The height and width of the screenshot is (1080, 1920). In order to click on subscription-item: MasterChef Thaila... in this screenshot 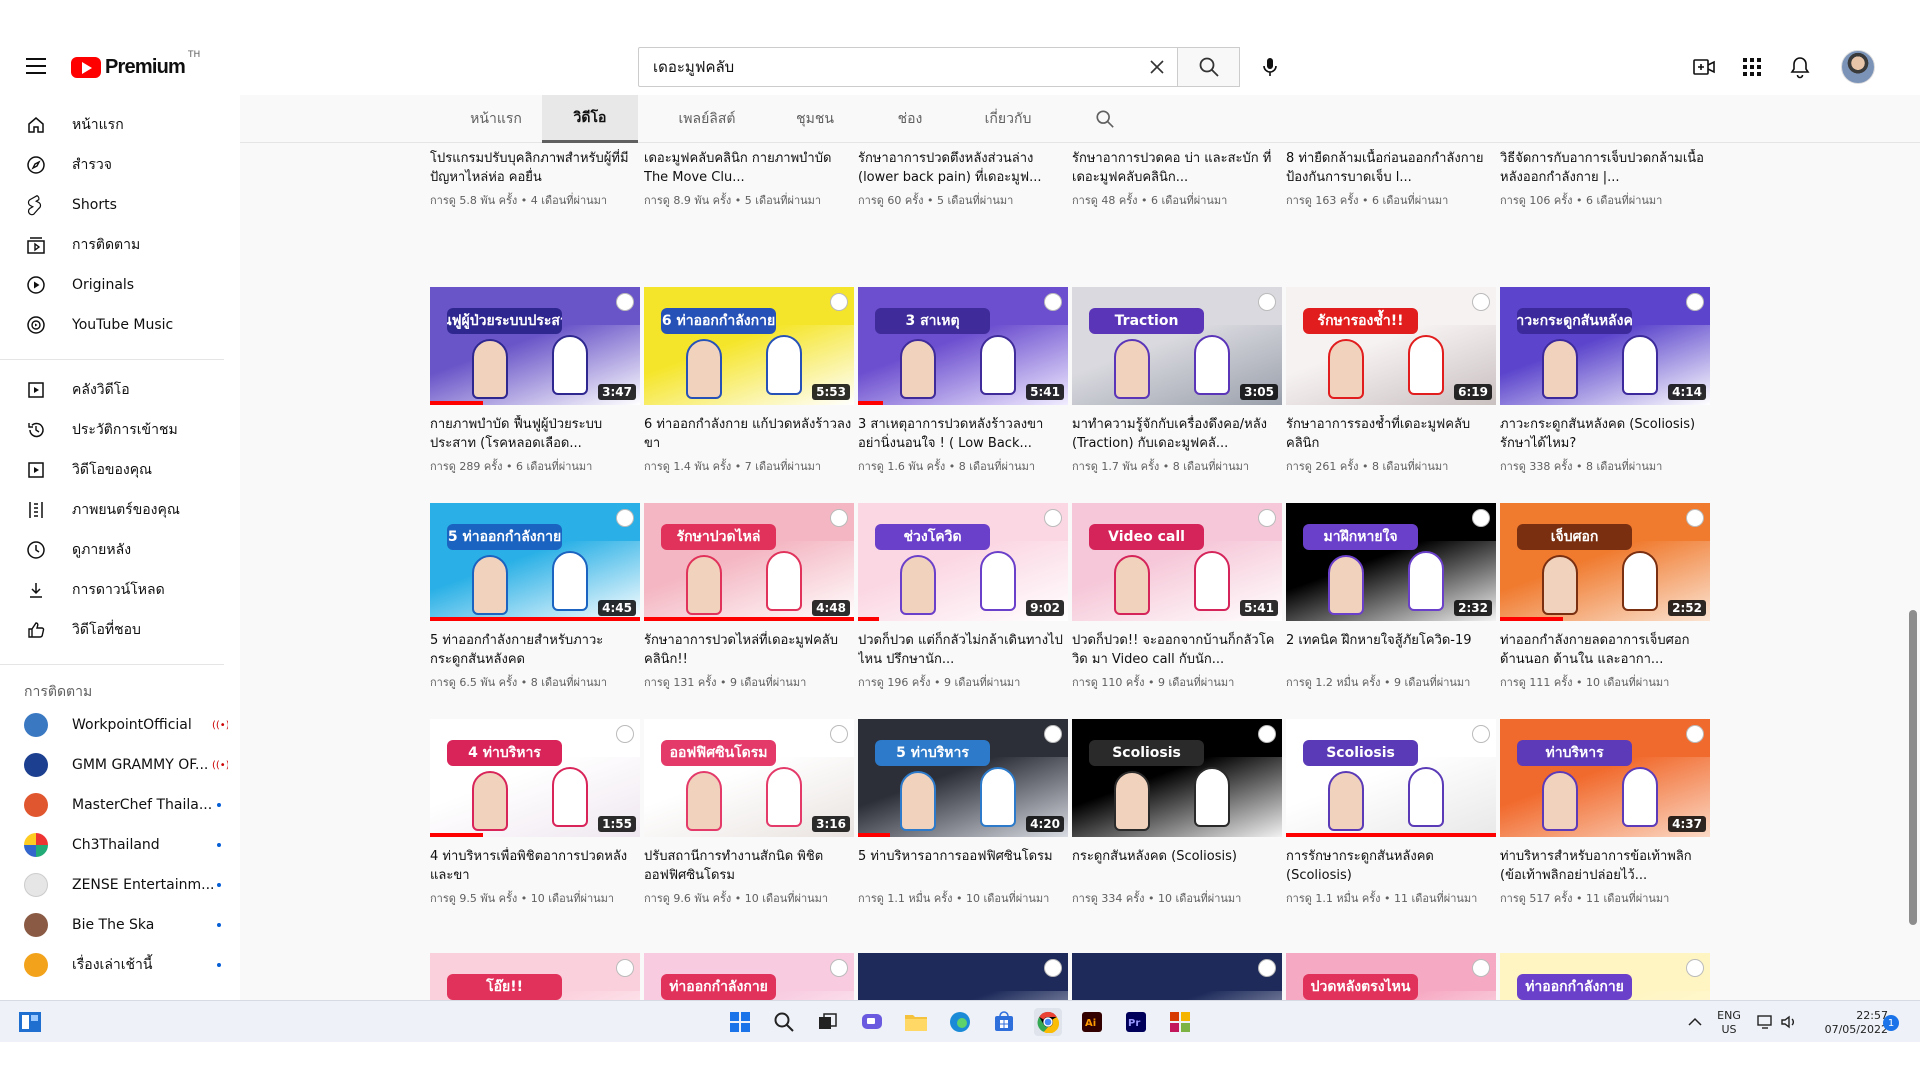, I will do `click(117, 805)`.